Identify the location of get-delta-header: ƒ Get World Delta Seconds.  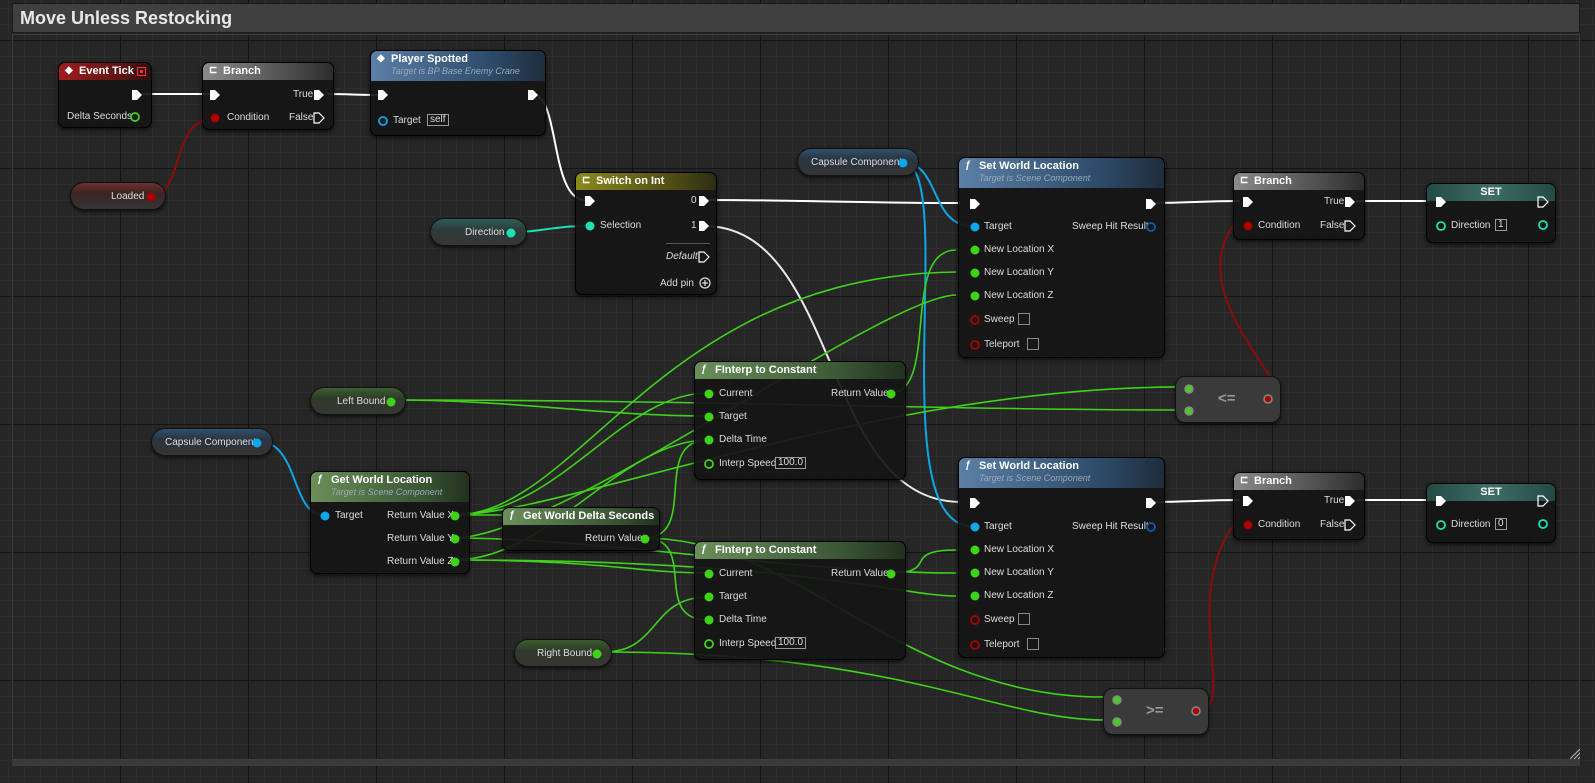
(581, 516).